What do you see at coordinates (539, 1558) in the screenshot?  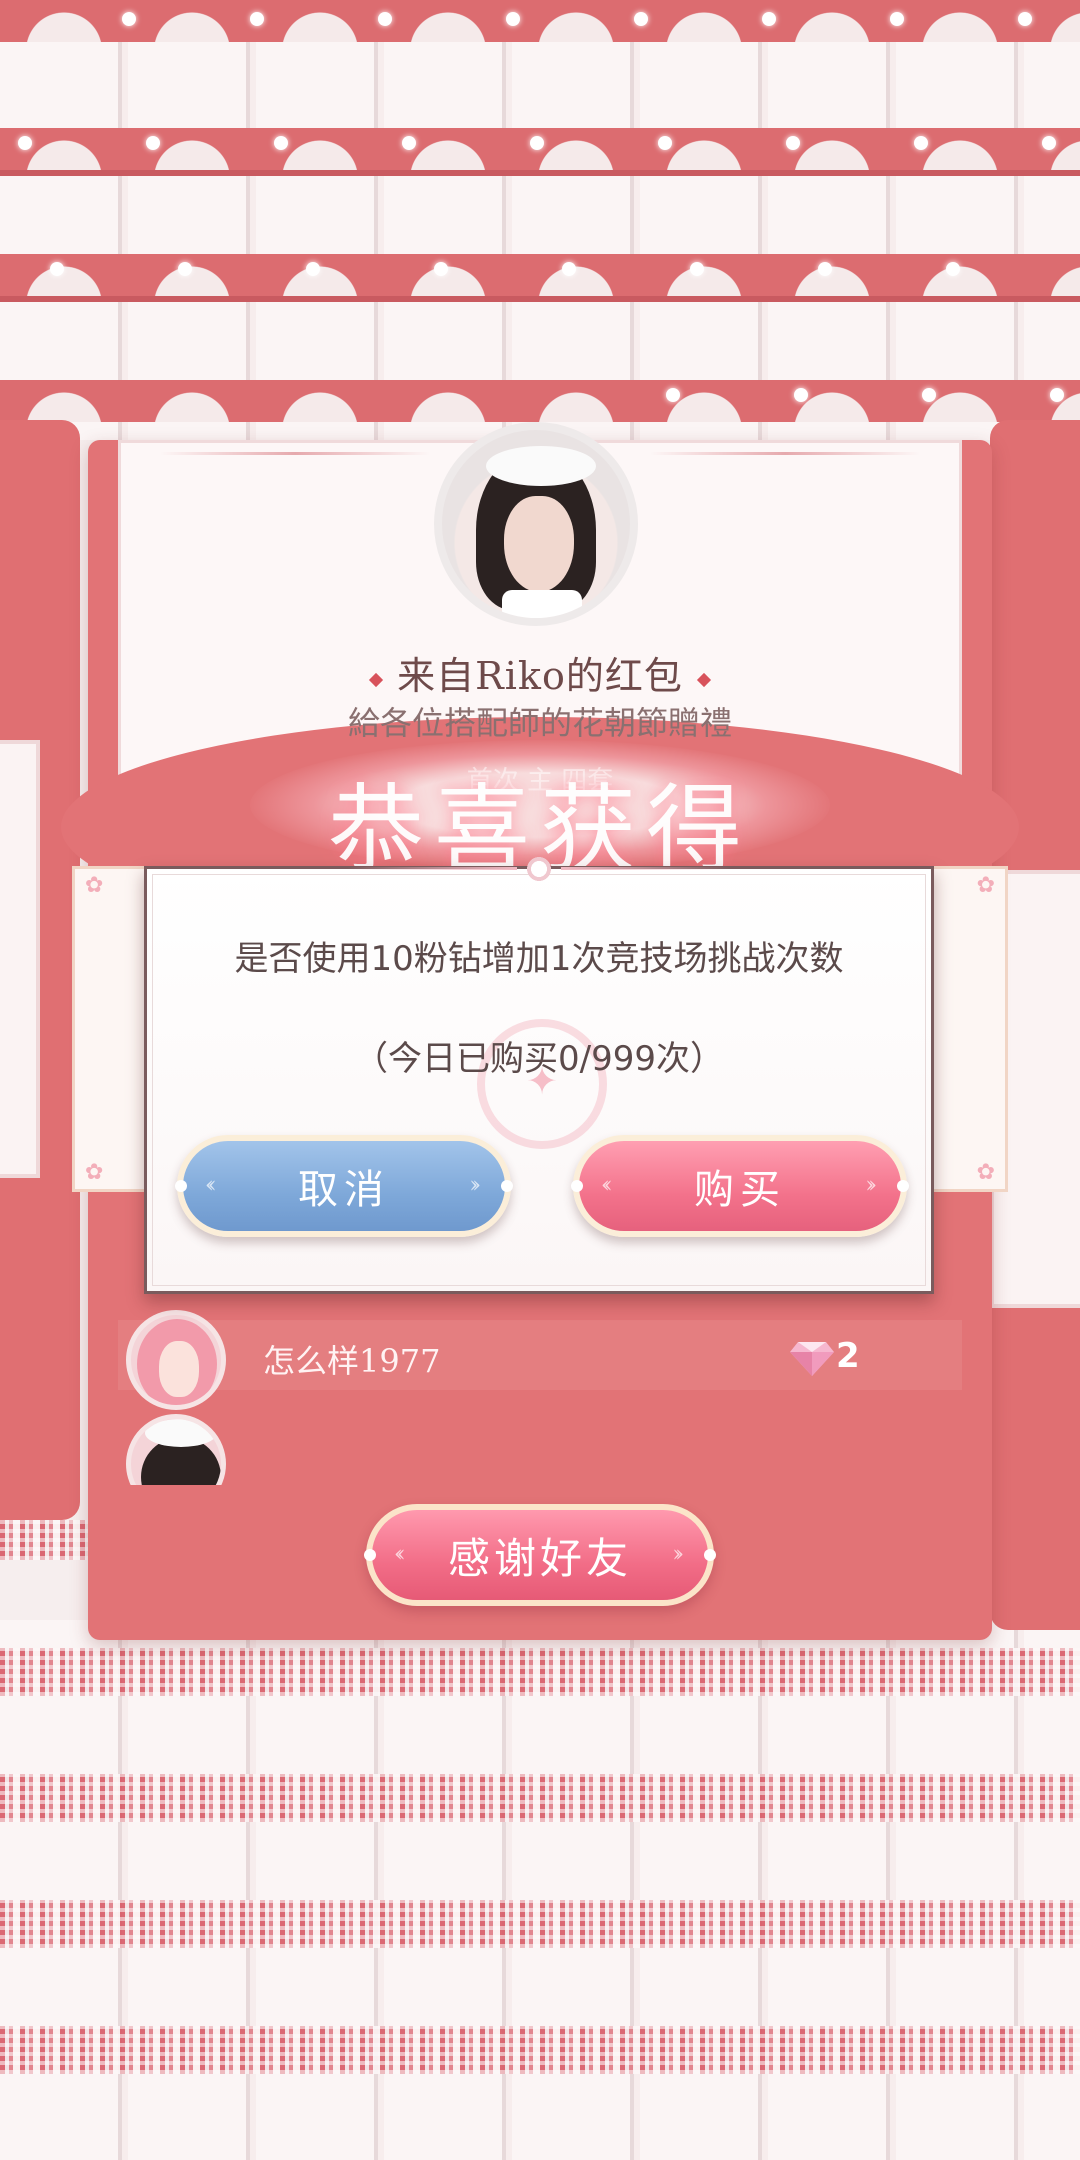 I see `thank-friends-label: 感谢好友` at bounding box center [539, 1558].